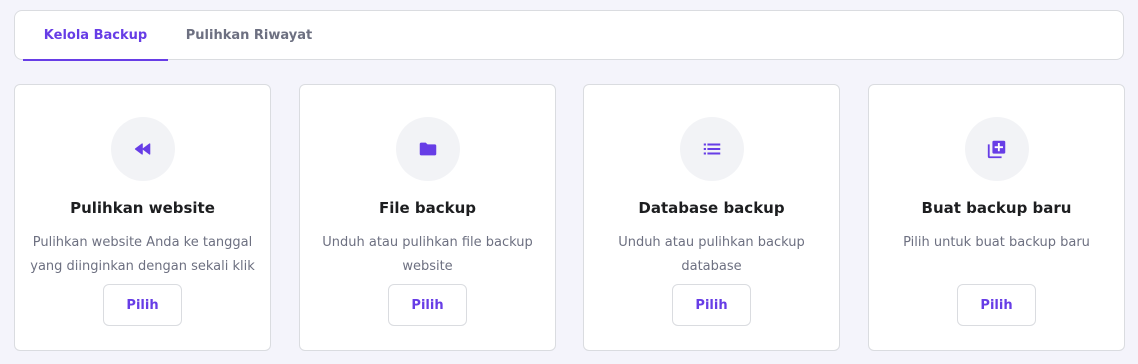 This screenshot has height=364, width=1138. Describe the element at coordinates (249, 35) in the screenshot. I see `tab-pulihkan-riwayat: Pulihkan Riwayat` at that location.